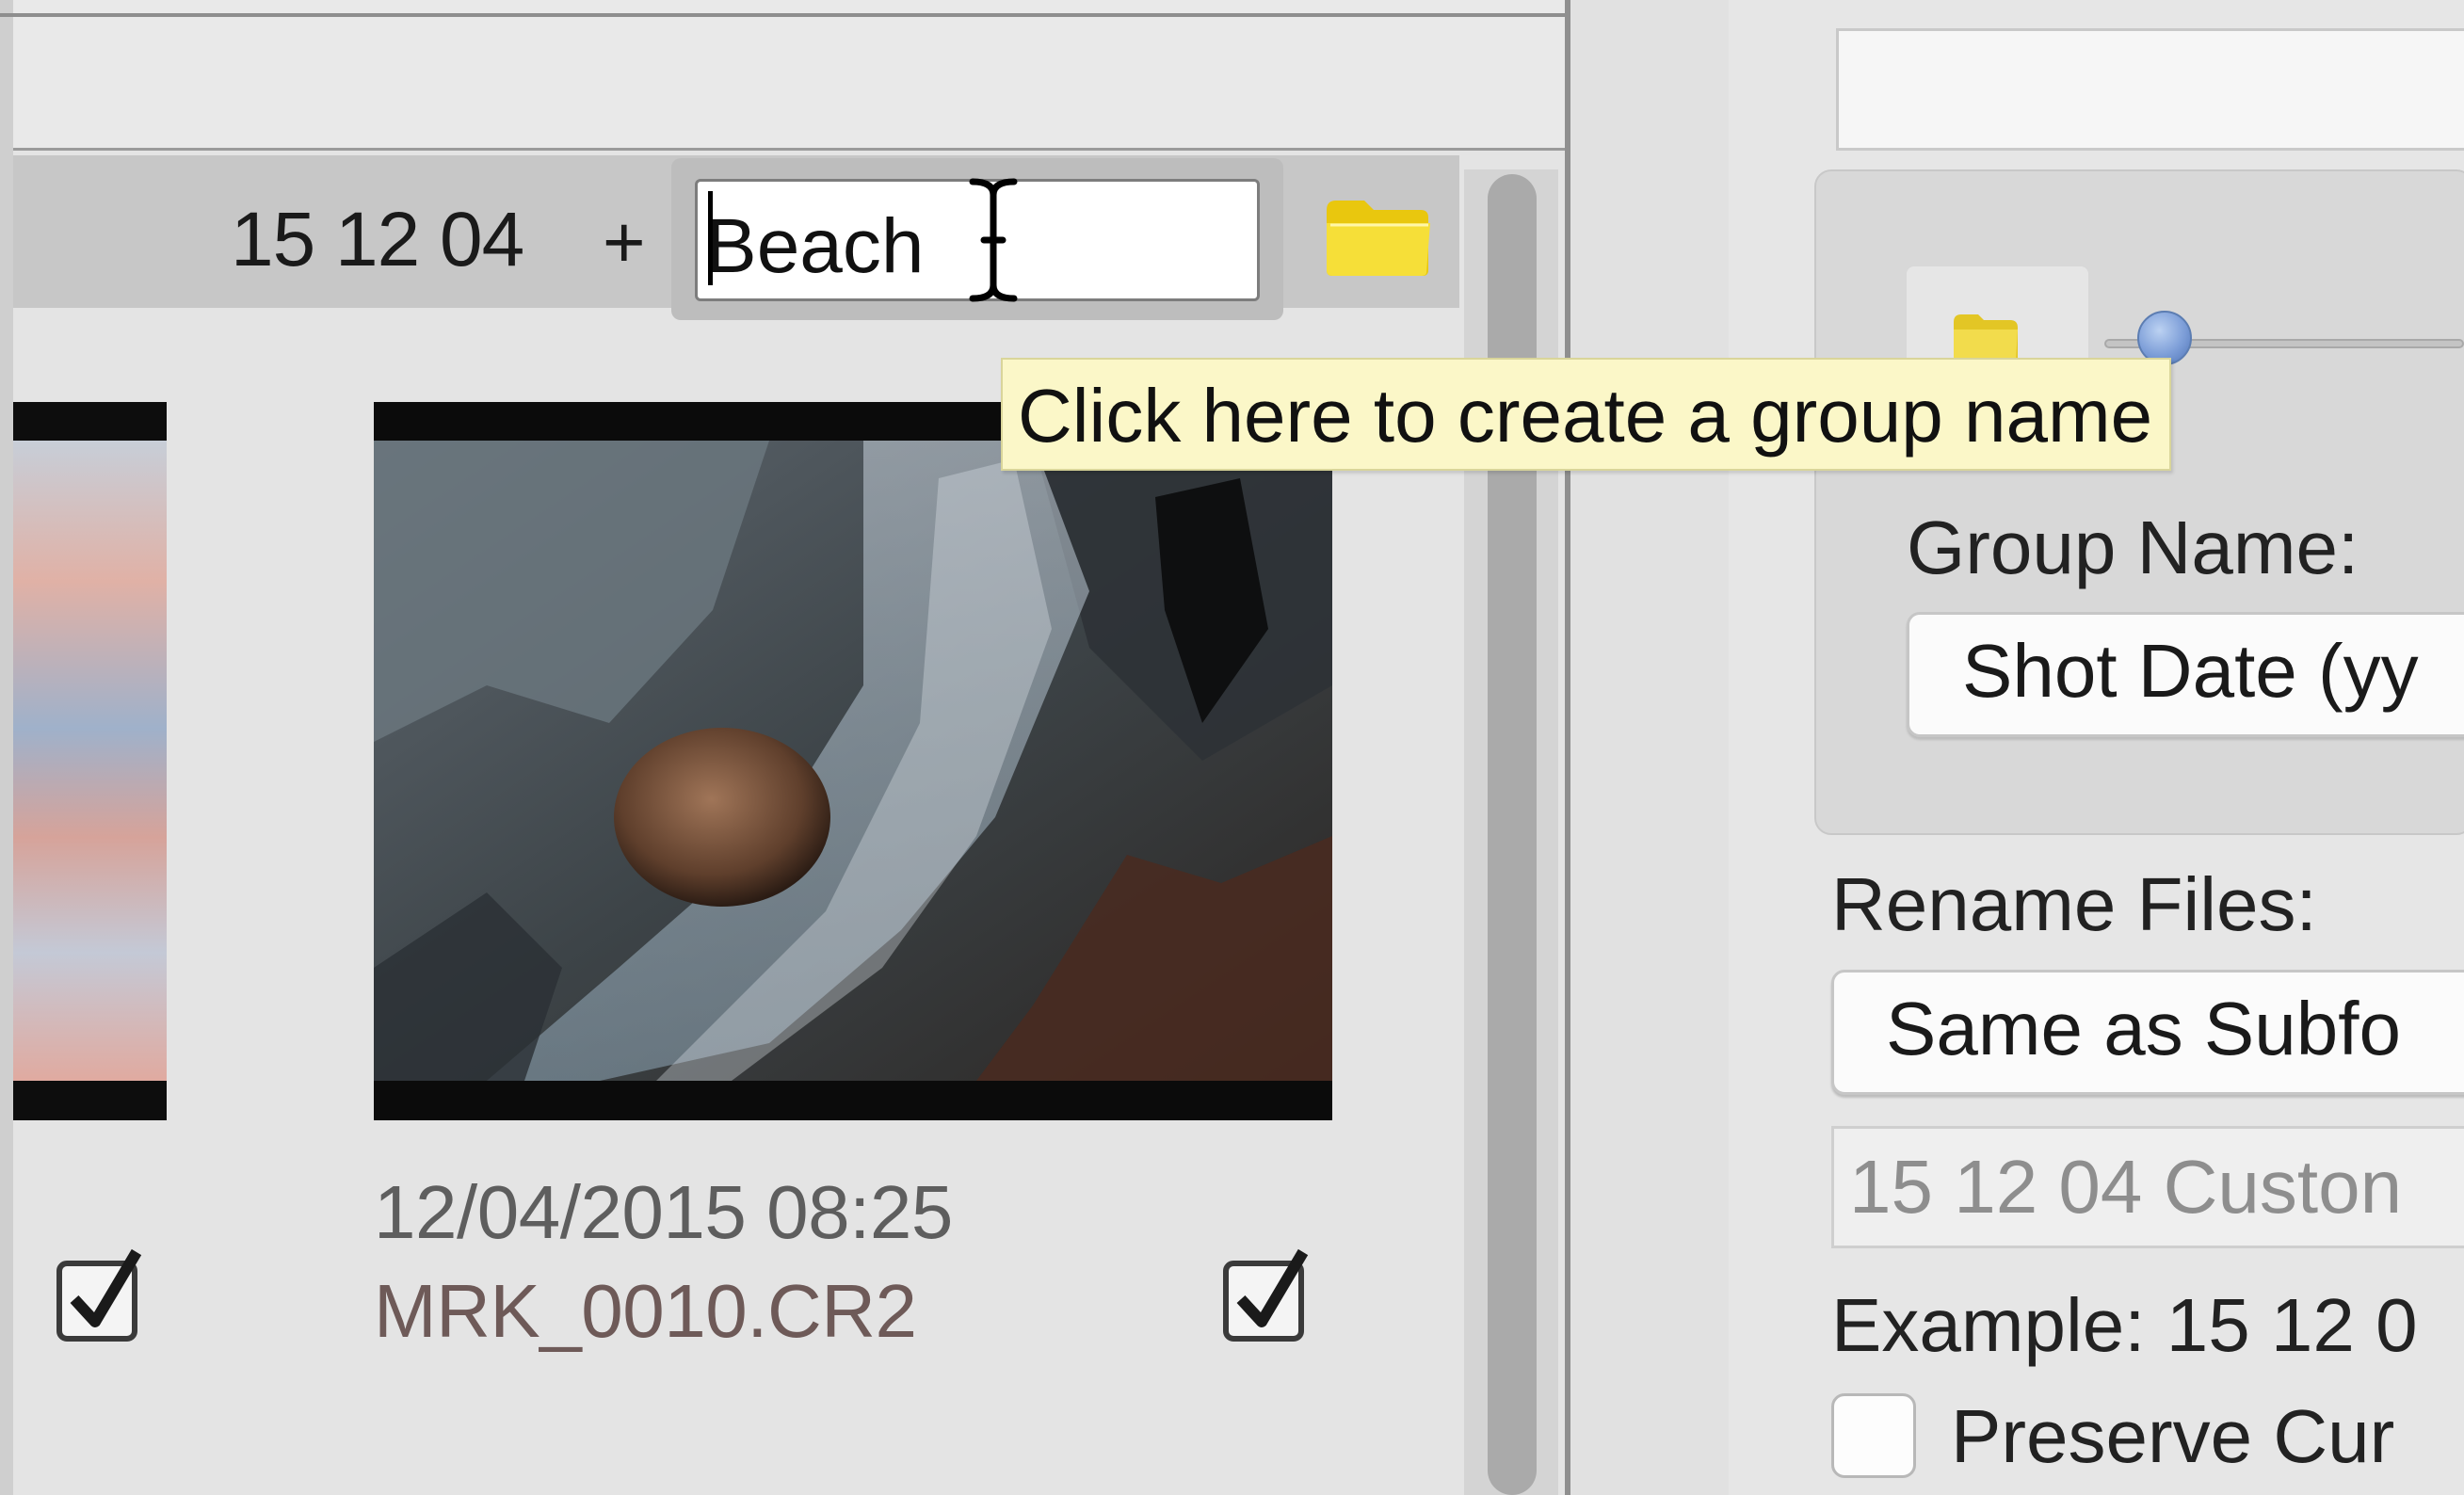  I want to click on text-caret, so click(710, 238).